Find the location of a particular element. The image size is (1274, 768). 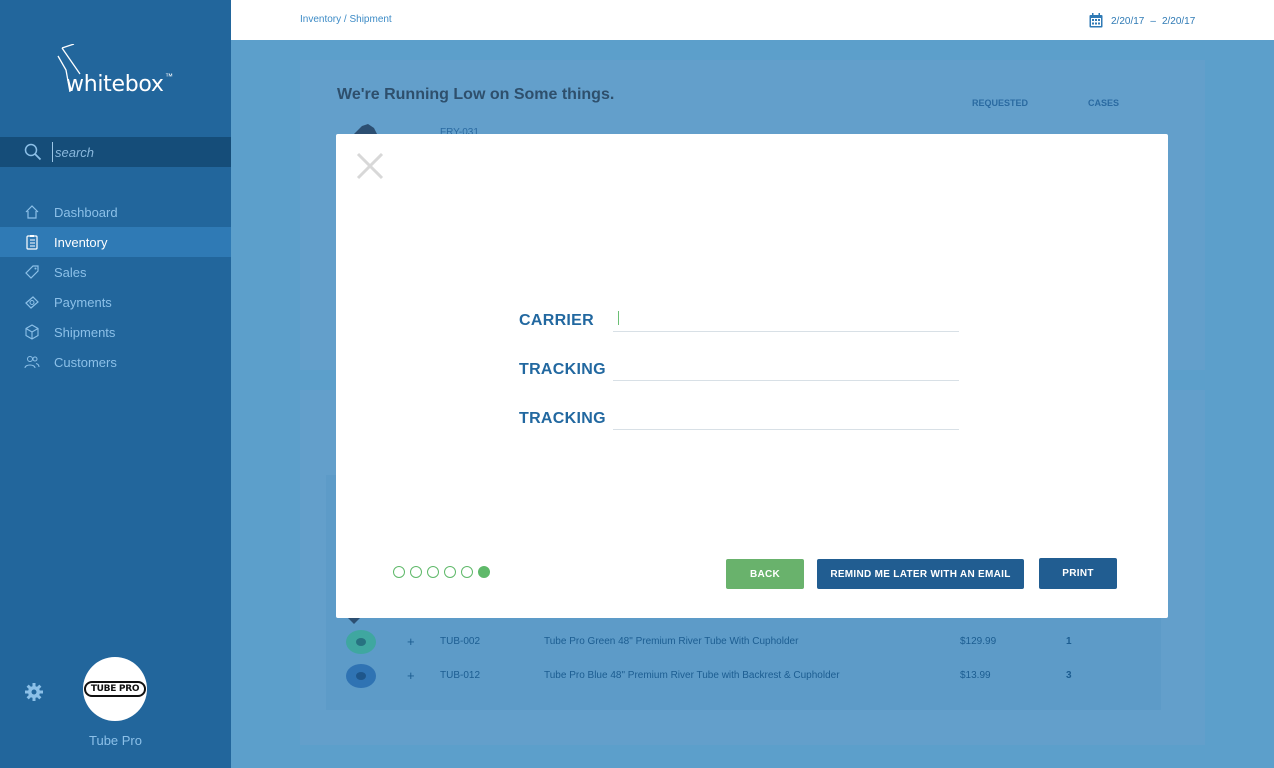

breadcrumb: Inventory / Shipment is located at coordinates (346, 19).